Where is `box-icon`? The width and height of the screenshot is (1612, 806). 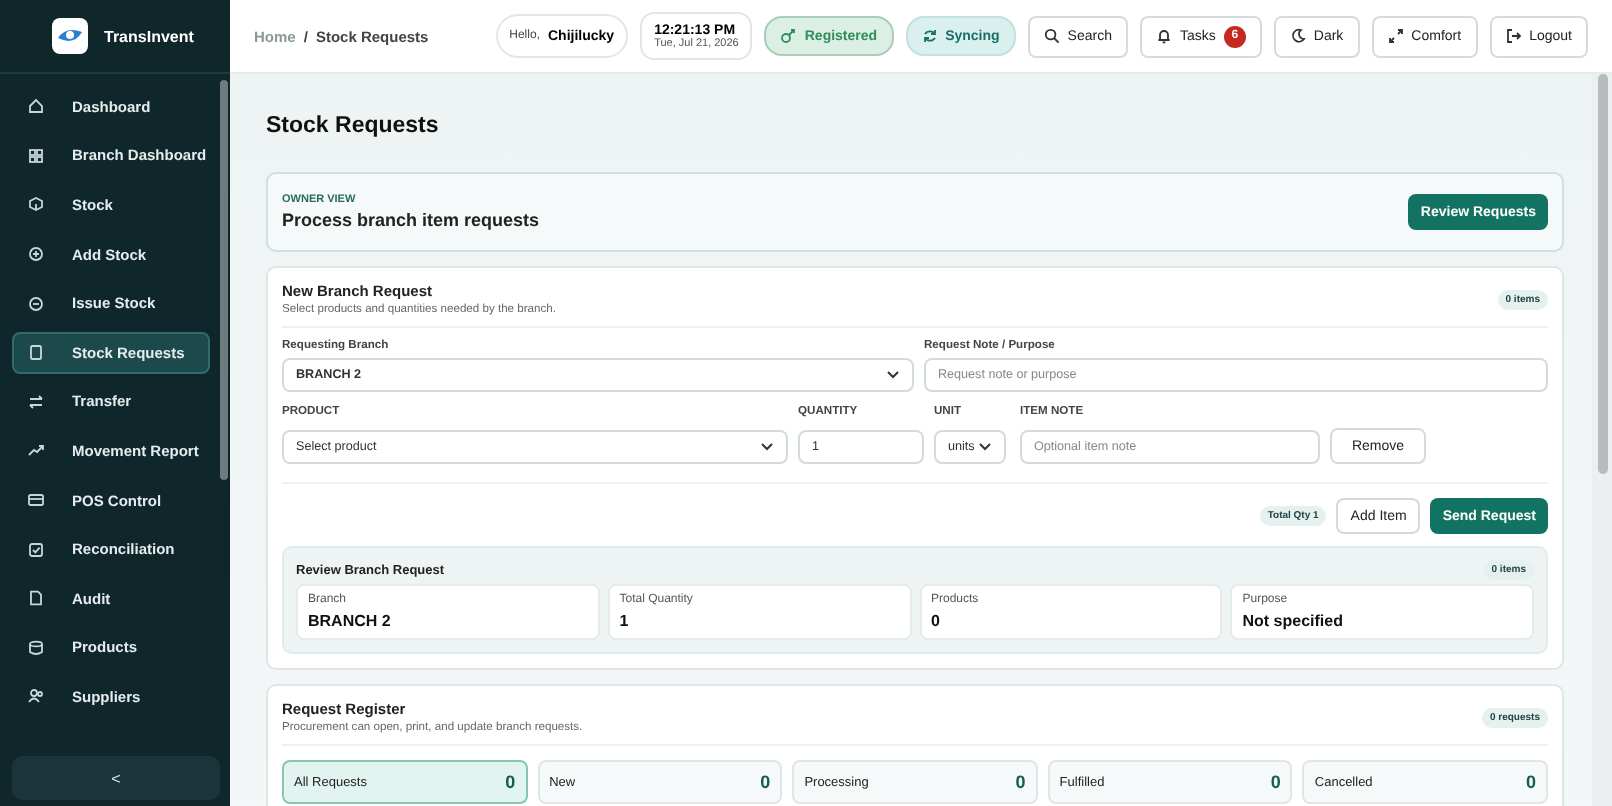
box-icon is located at coordinates (36, 204).